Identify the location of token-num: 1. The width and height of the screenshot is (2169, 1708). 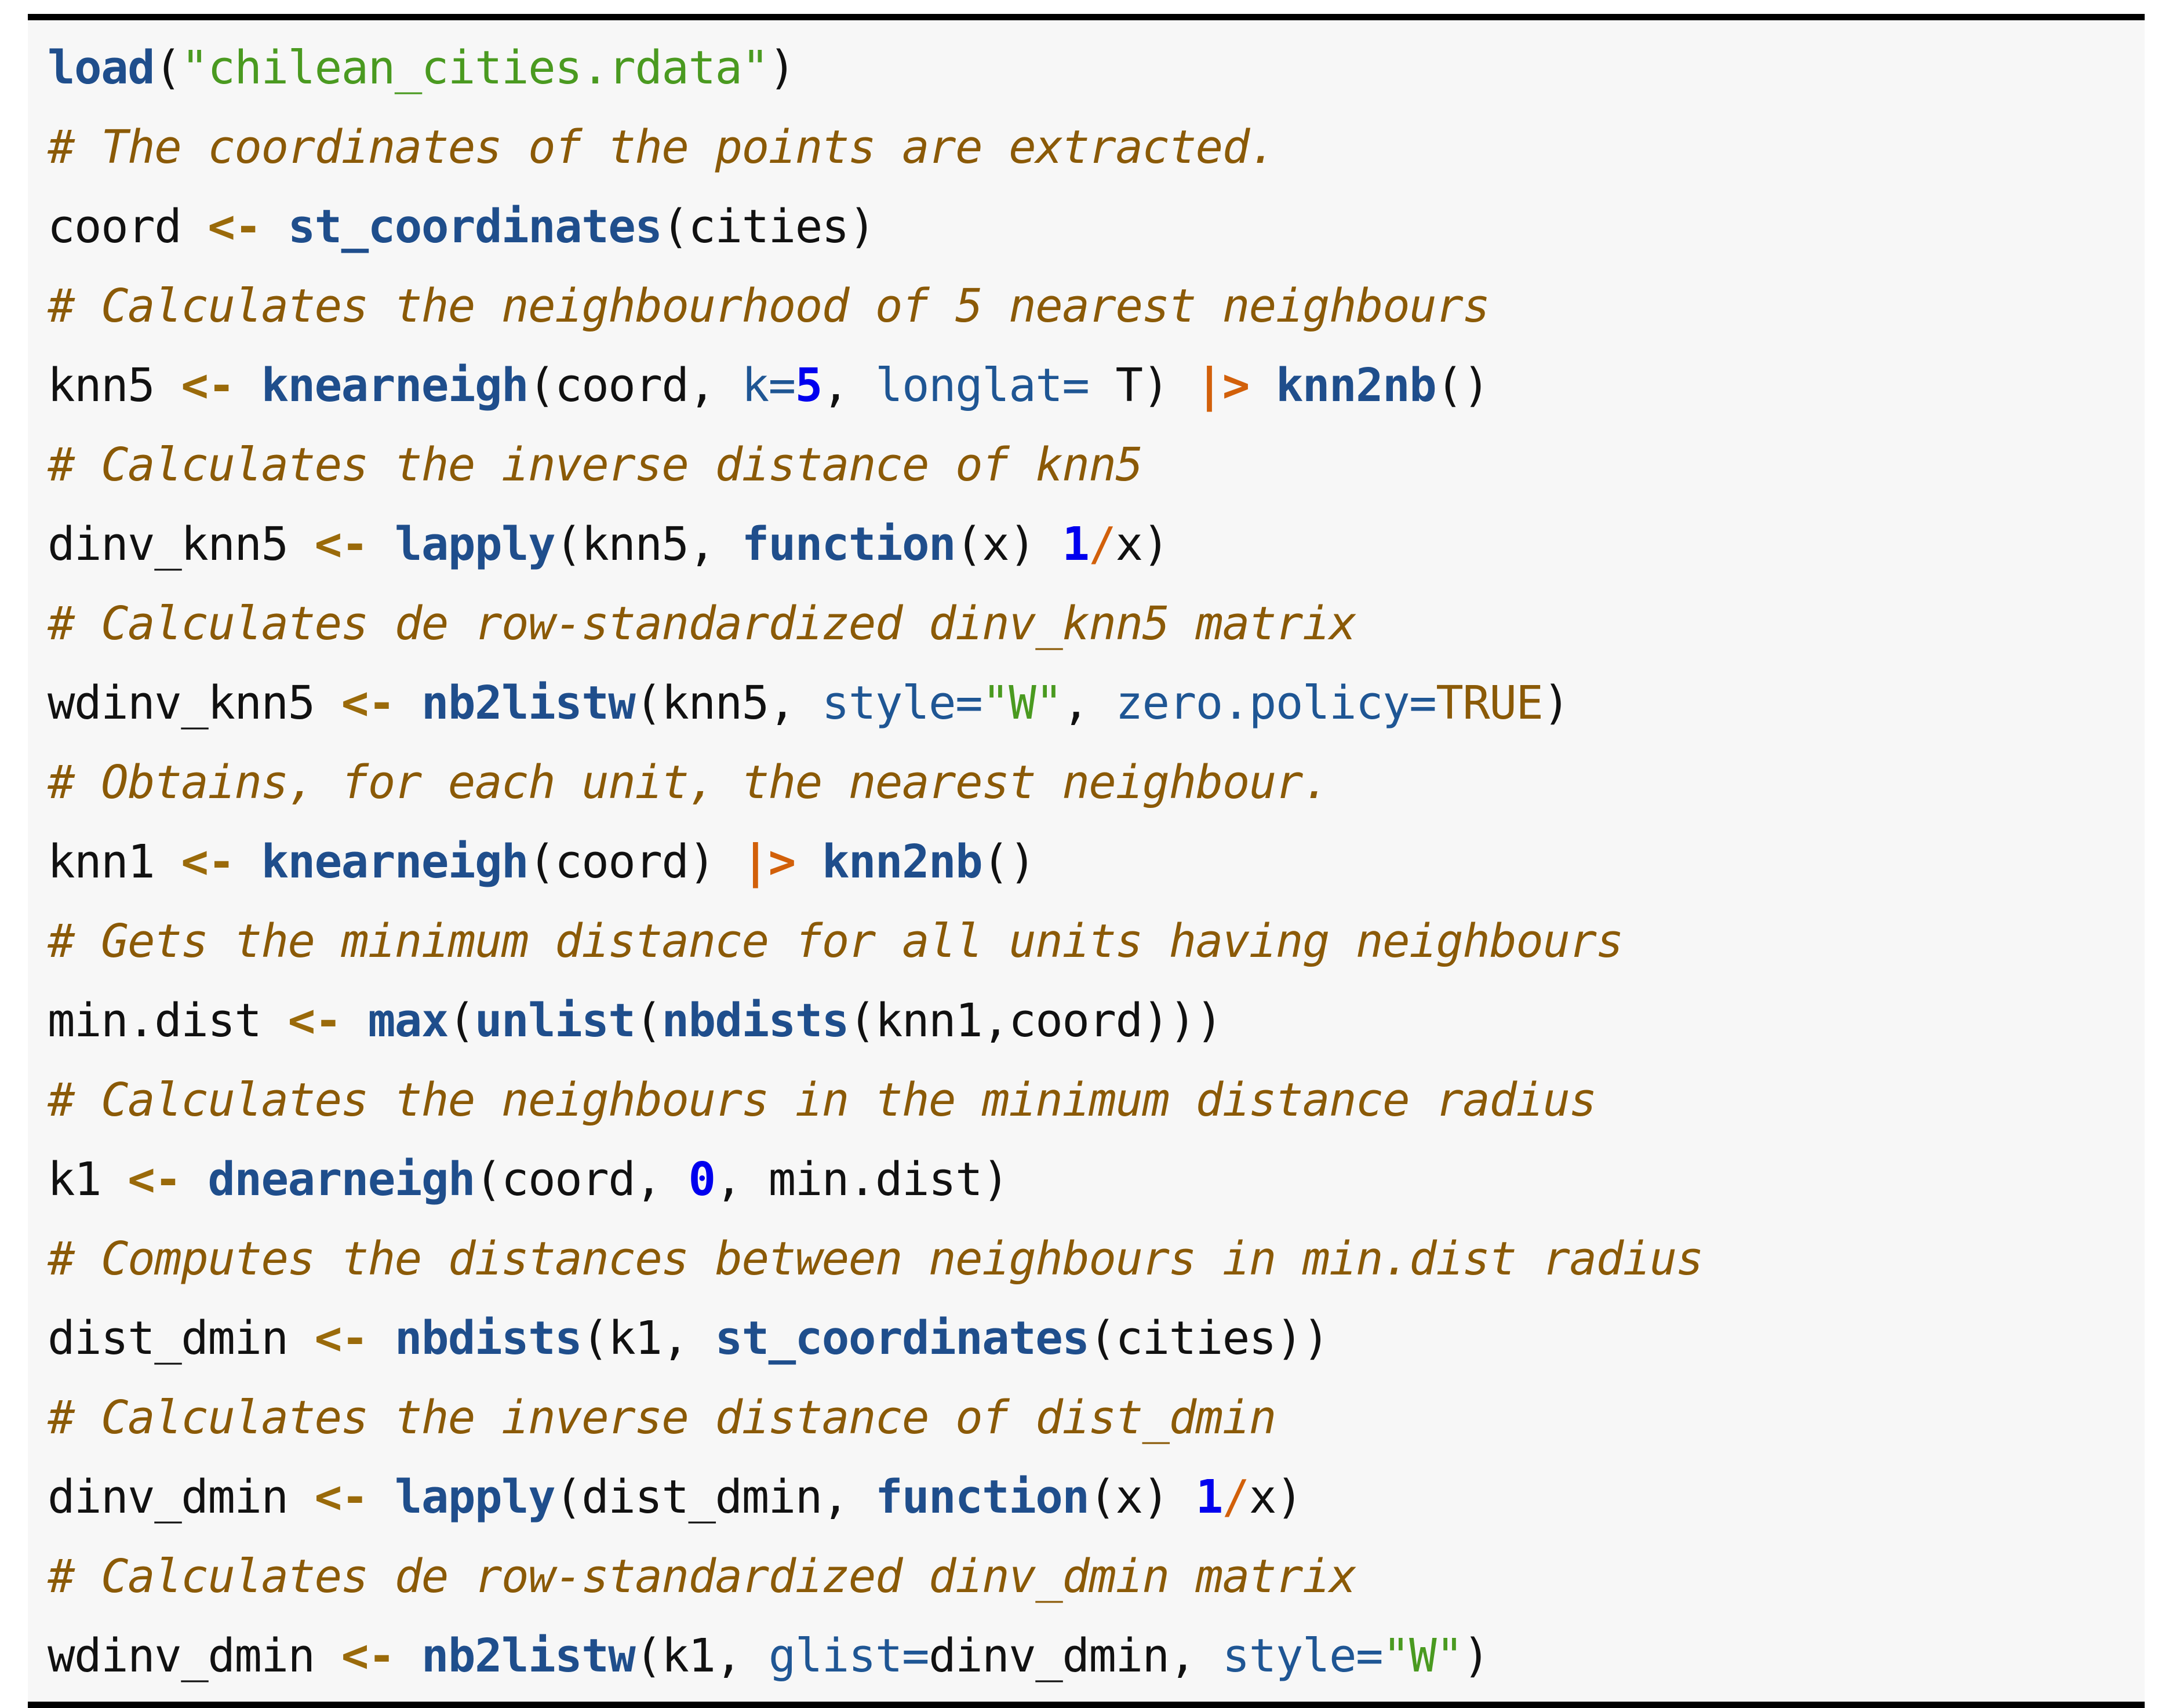
(1209, 1497).